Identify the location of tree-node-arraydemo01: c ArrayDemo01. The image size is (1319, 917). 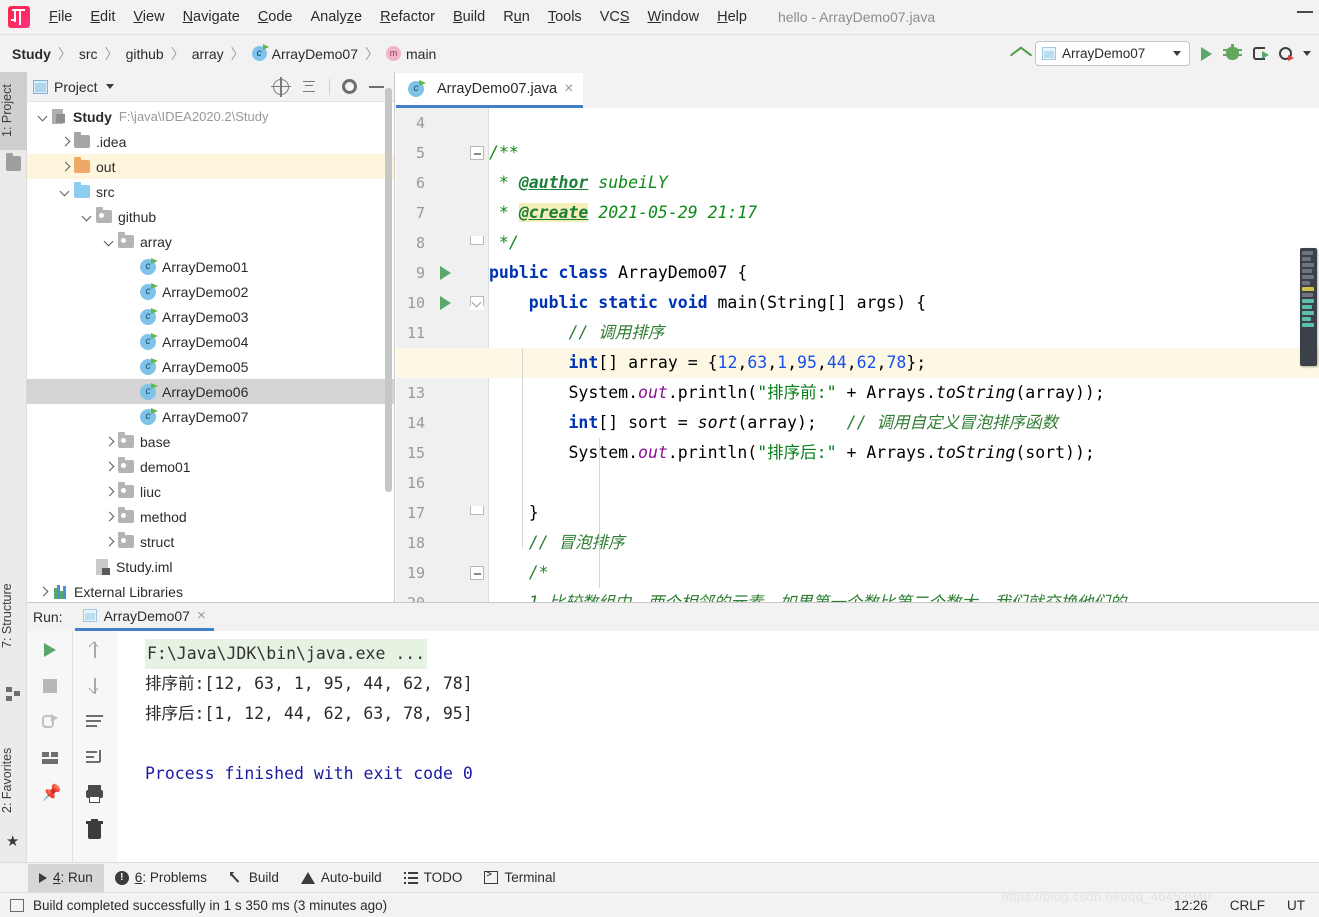
(210, 266).